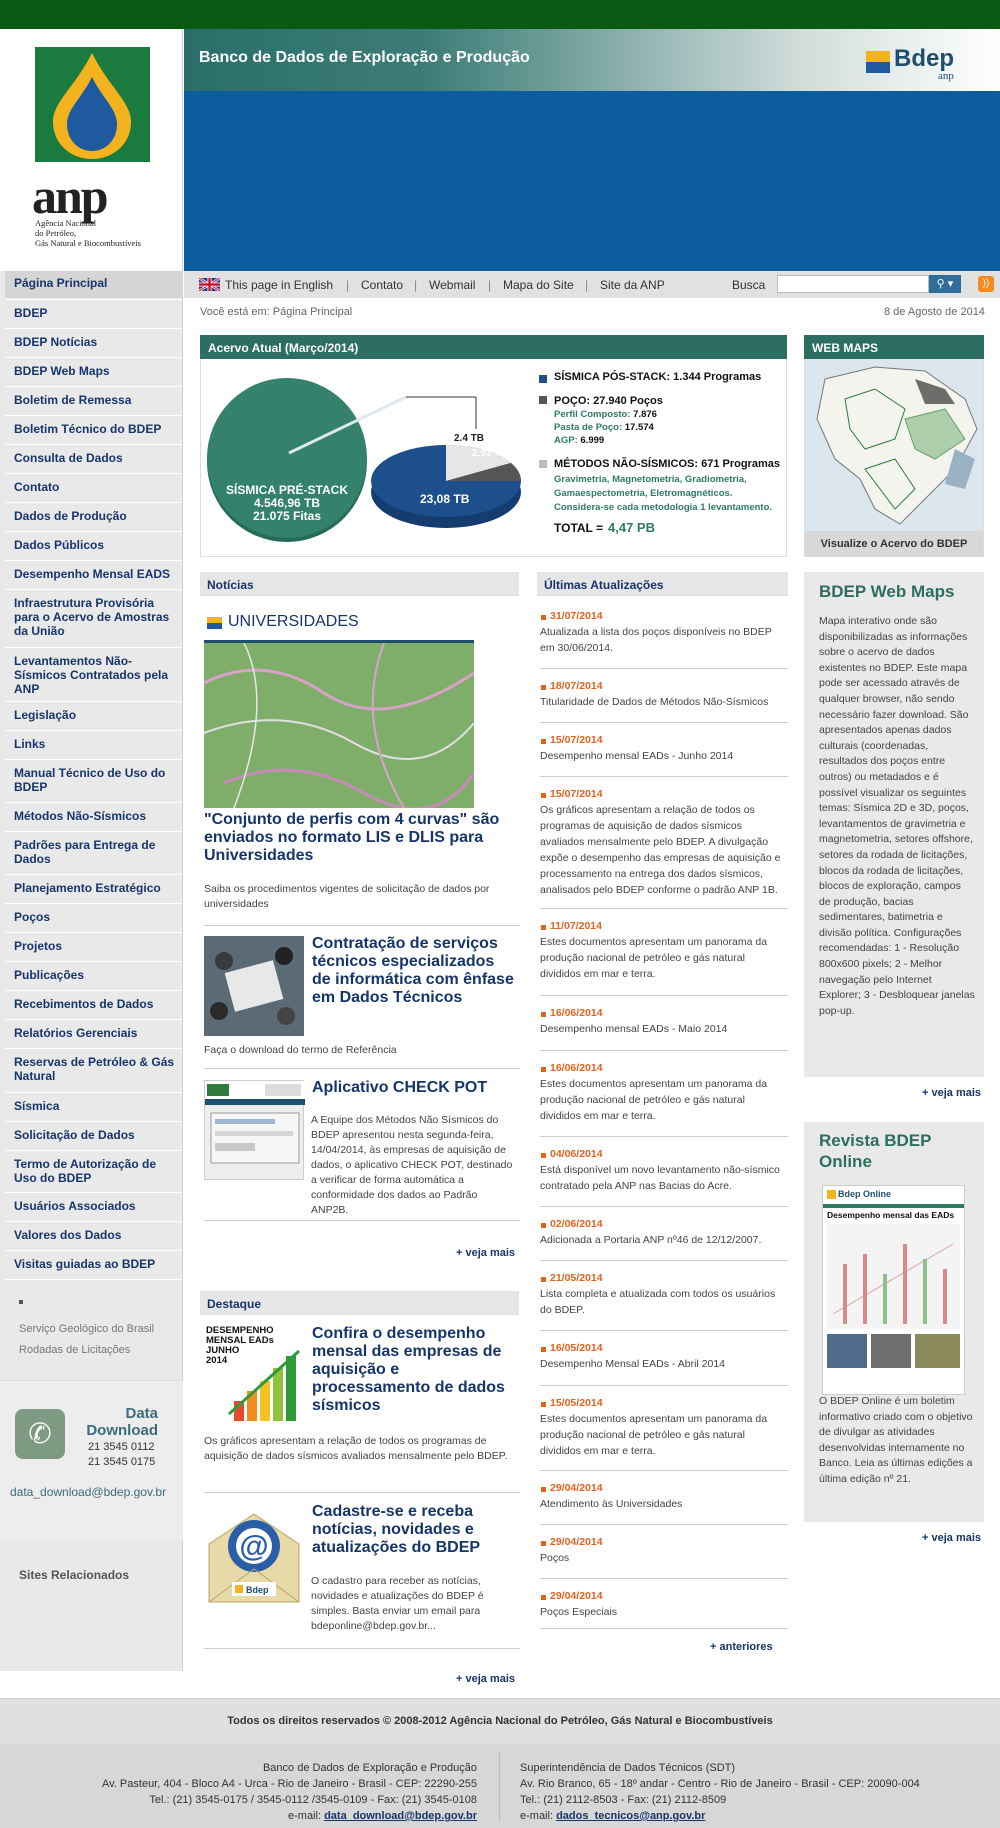 The width and height of the screenshot is (1000, 1828). I want to click on noticias-more-link: + veja mais, so click(485, 1253).